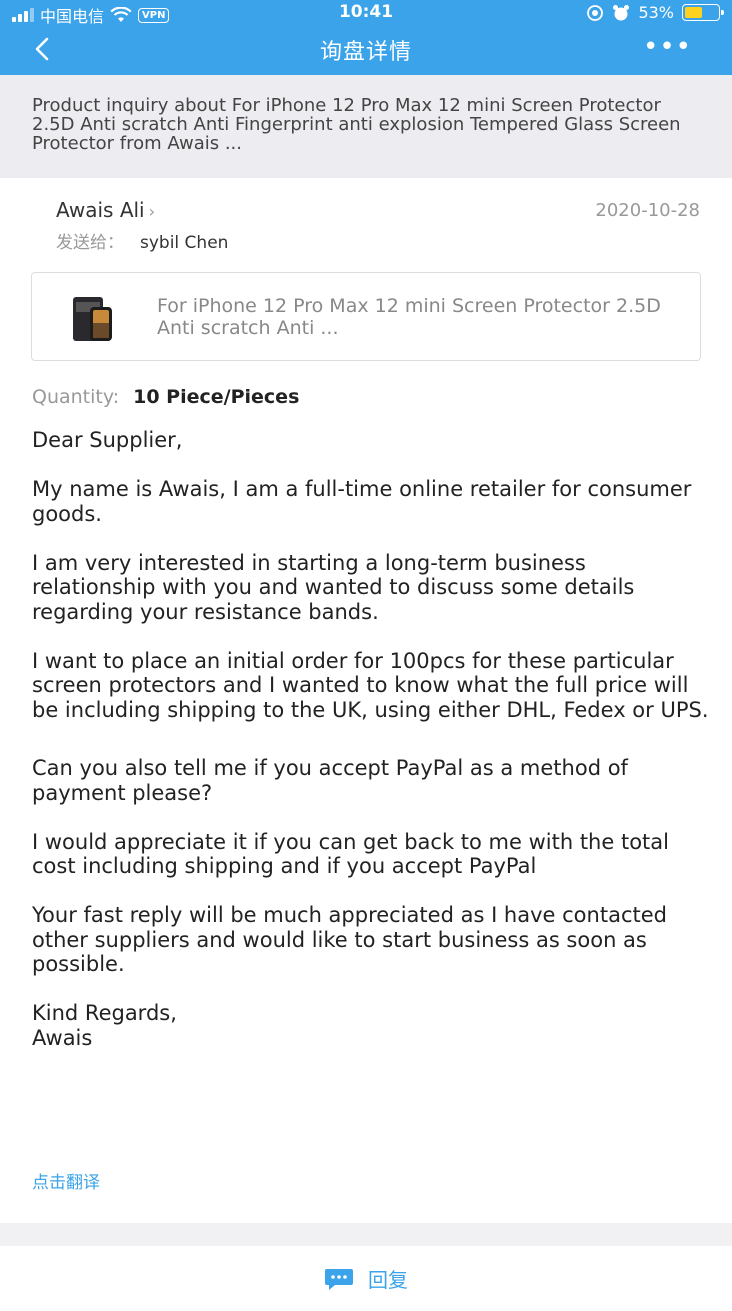  Describe the element at coordinates (366, 13) in the screenshot. I see `status-bar: 中国电信 VPN 10:41 53%` at that location.